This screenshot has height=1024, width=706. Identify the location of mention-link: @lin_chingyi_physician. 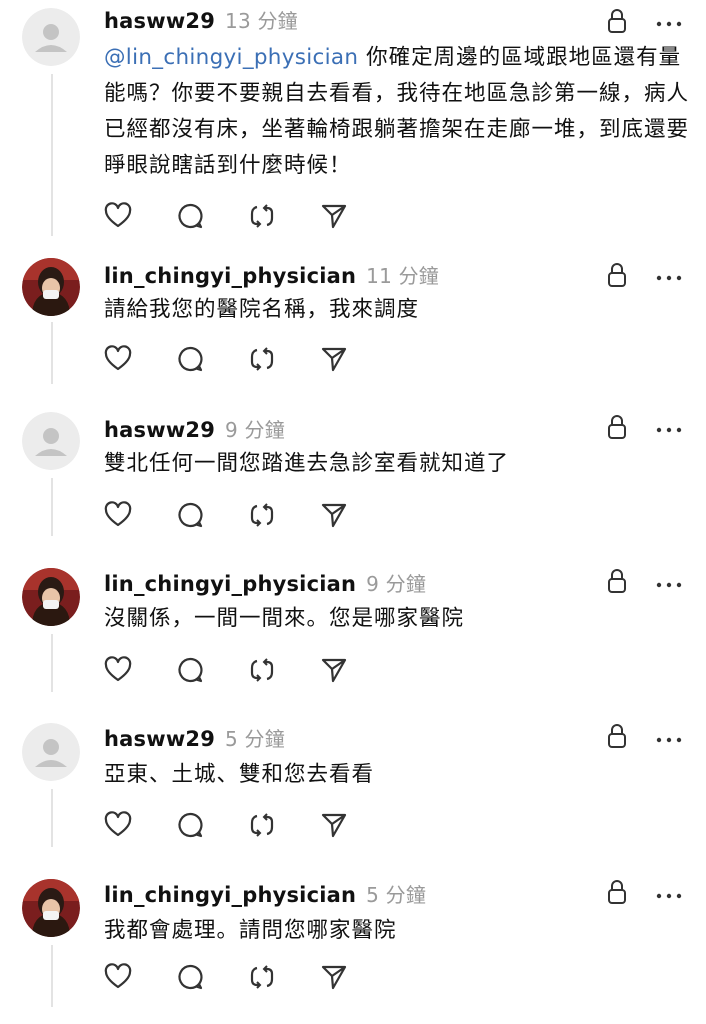
(231, 57).